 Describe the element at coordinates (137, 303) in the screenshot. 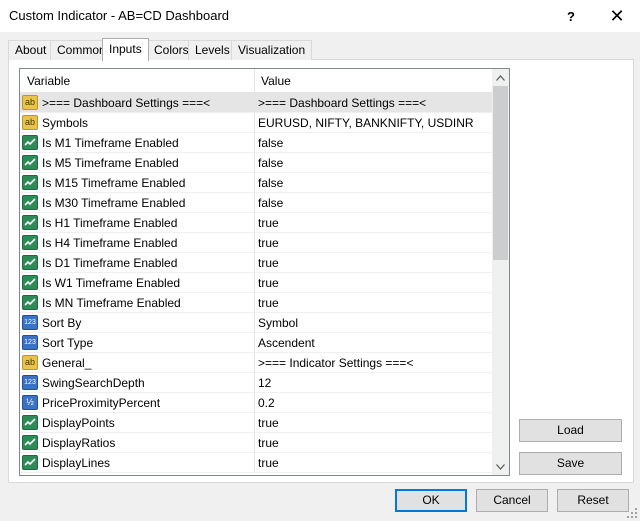

I see `variable-cell: Is MN Timeframe Enabled` at that location.